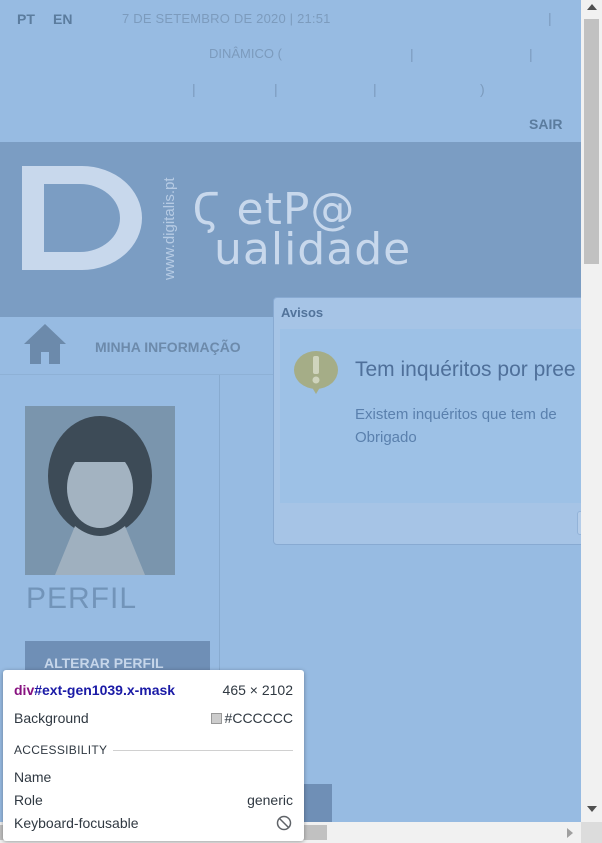  I want to click on element-selector: div#ext-gen1039.x-mask, so click(94, 690).